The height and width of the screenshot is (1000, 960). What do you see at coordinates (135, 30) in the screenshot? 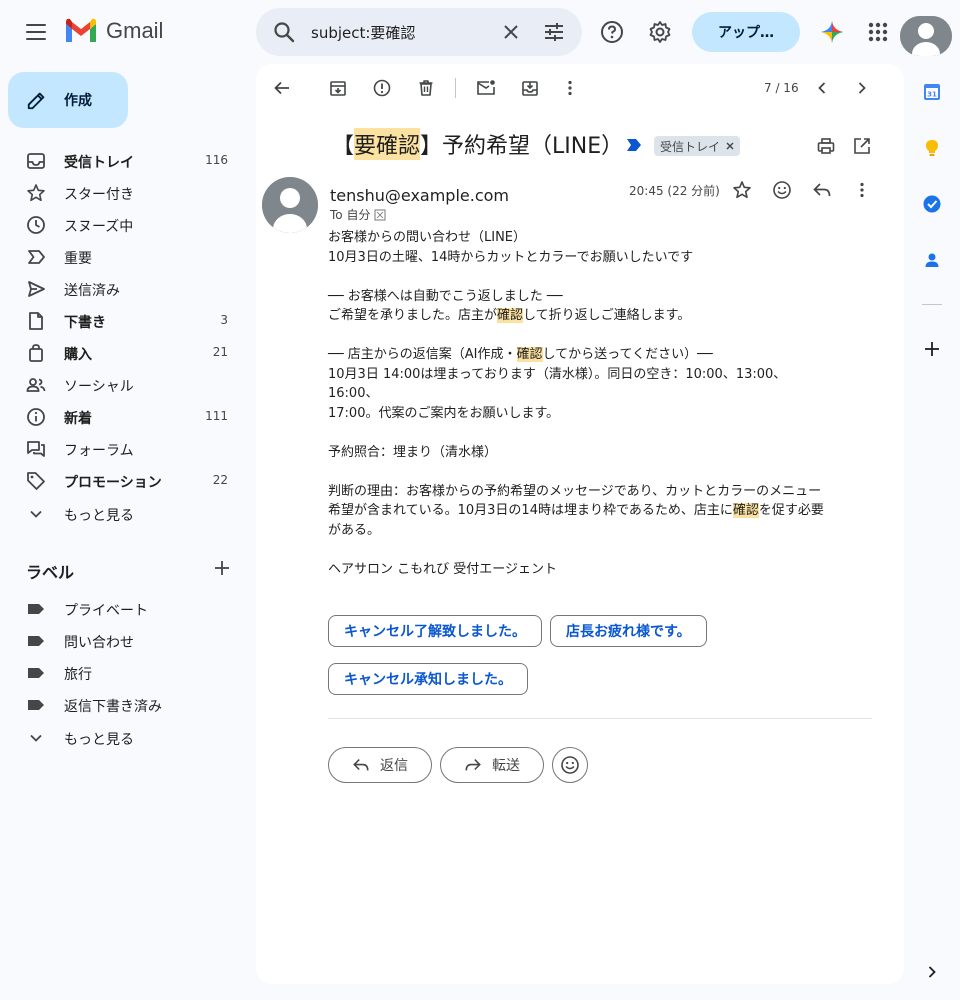
I see `app-name: Gmail` at bounding box center [135, 30].